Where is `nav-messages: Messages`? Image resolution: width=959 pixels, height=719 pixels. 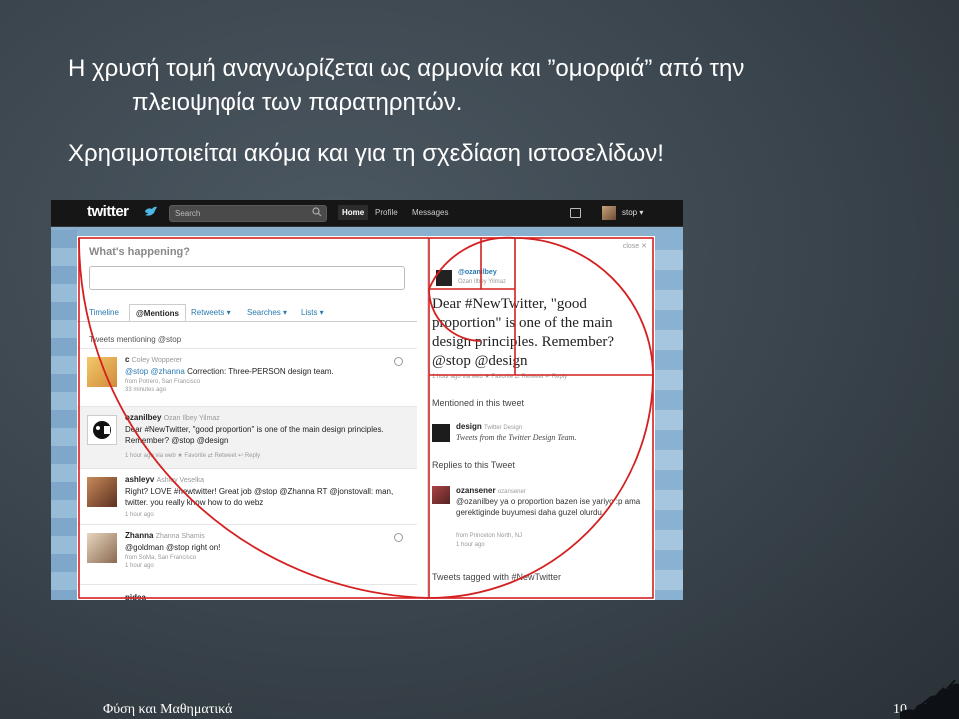 nav-messages: Messages is located at coordinates (430, 212).